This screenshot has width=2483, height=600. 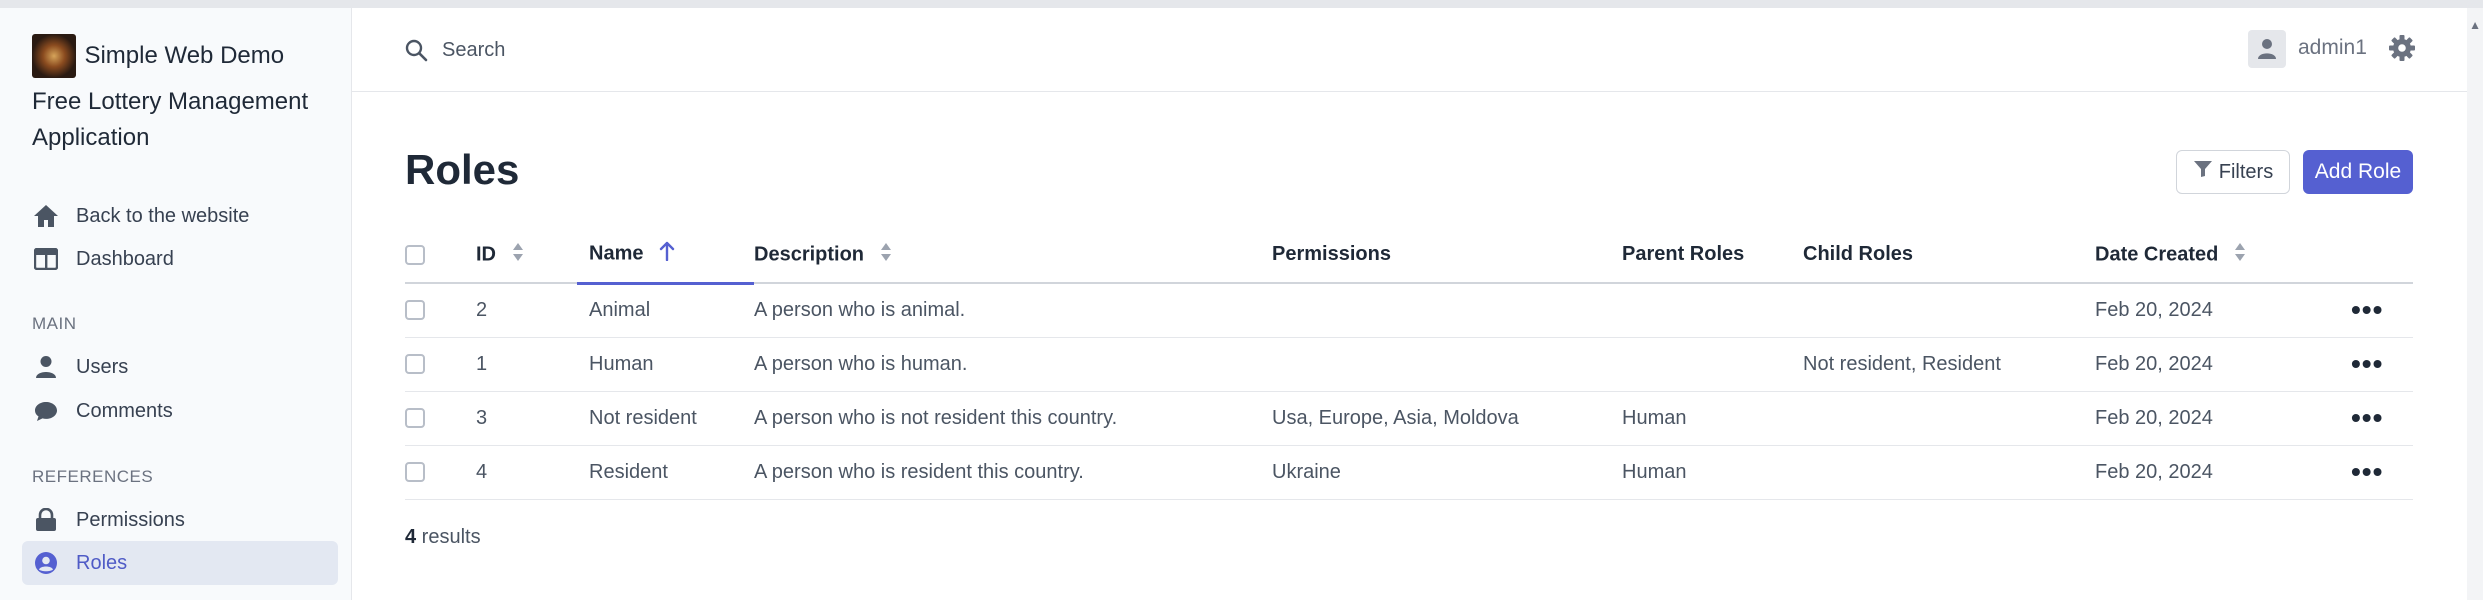 I want to click on column-header-label: Name, so click(x=616, y=253).